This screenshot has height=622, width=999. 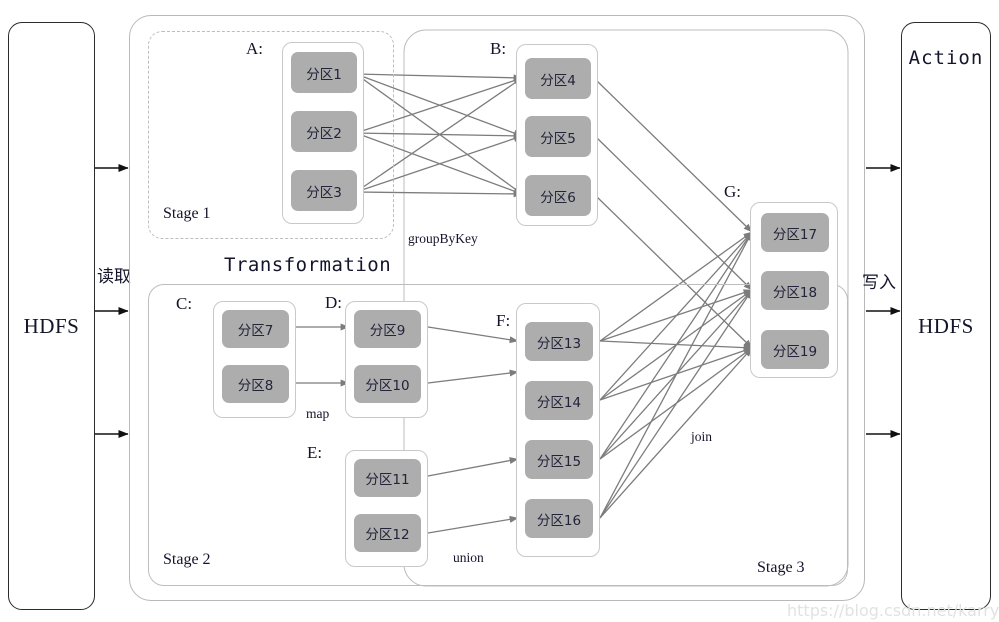 I want to click on wires-hdfs-read, so click(x=112, y=301).